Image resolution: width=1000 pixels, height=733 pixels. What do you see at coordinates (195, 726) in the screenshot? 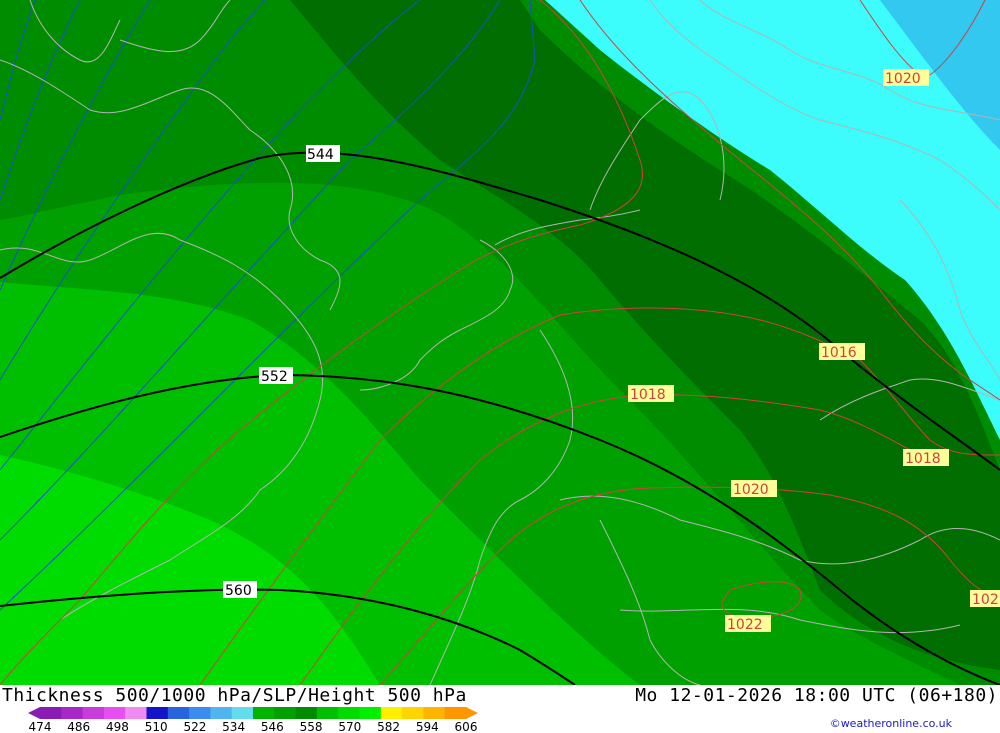
I see `legend-tick-label: 522` at bounding box center [195, 726].